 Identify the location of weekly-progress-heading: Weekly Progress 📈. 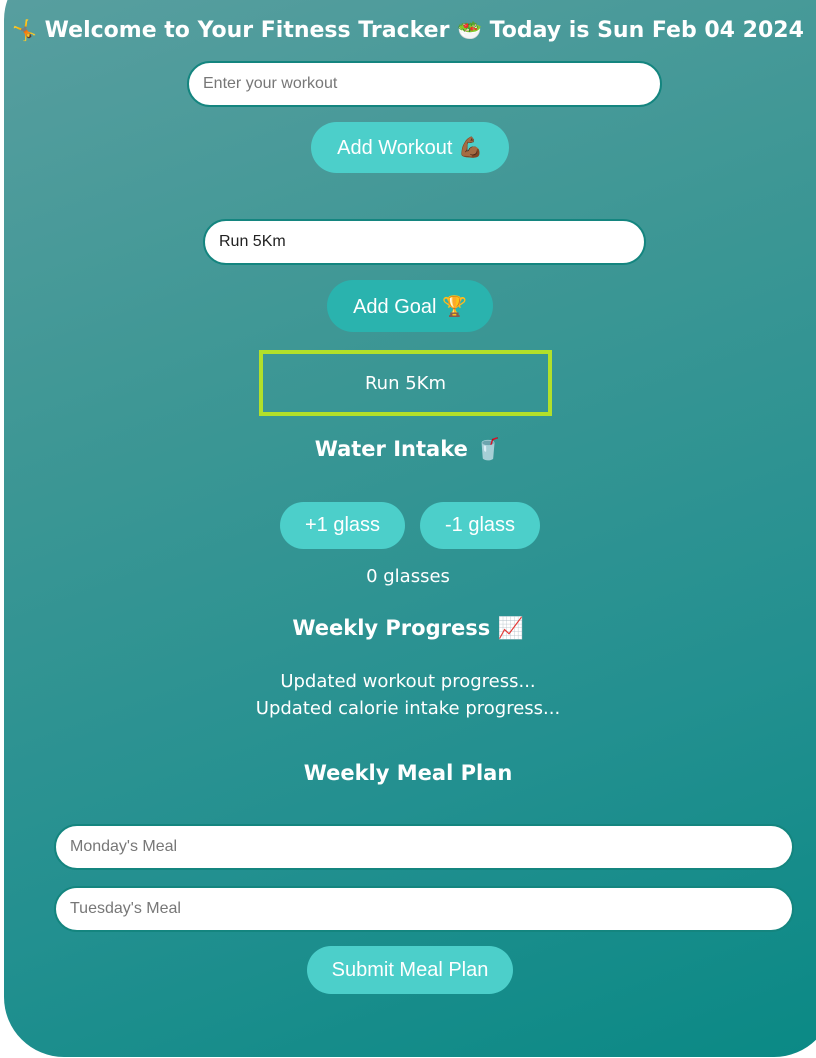
(408, 628).